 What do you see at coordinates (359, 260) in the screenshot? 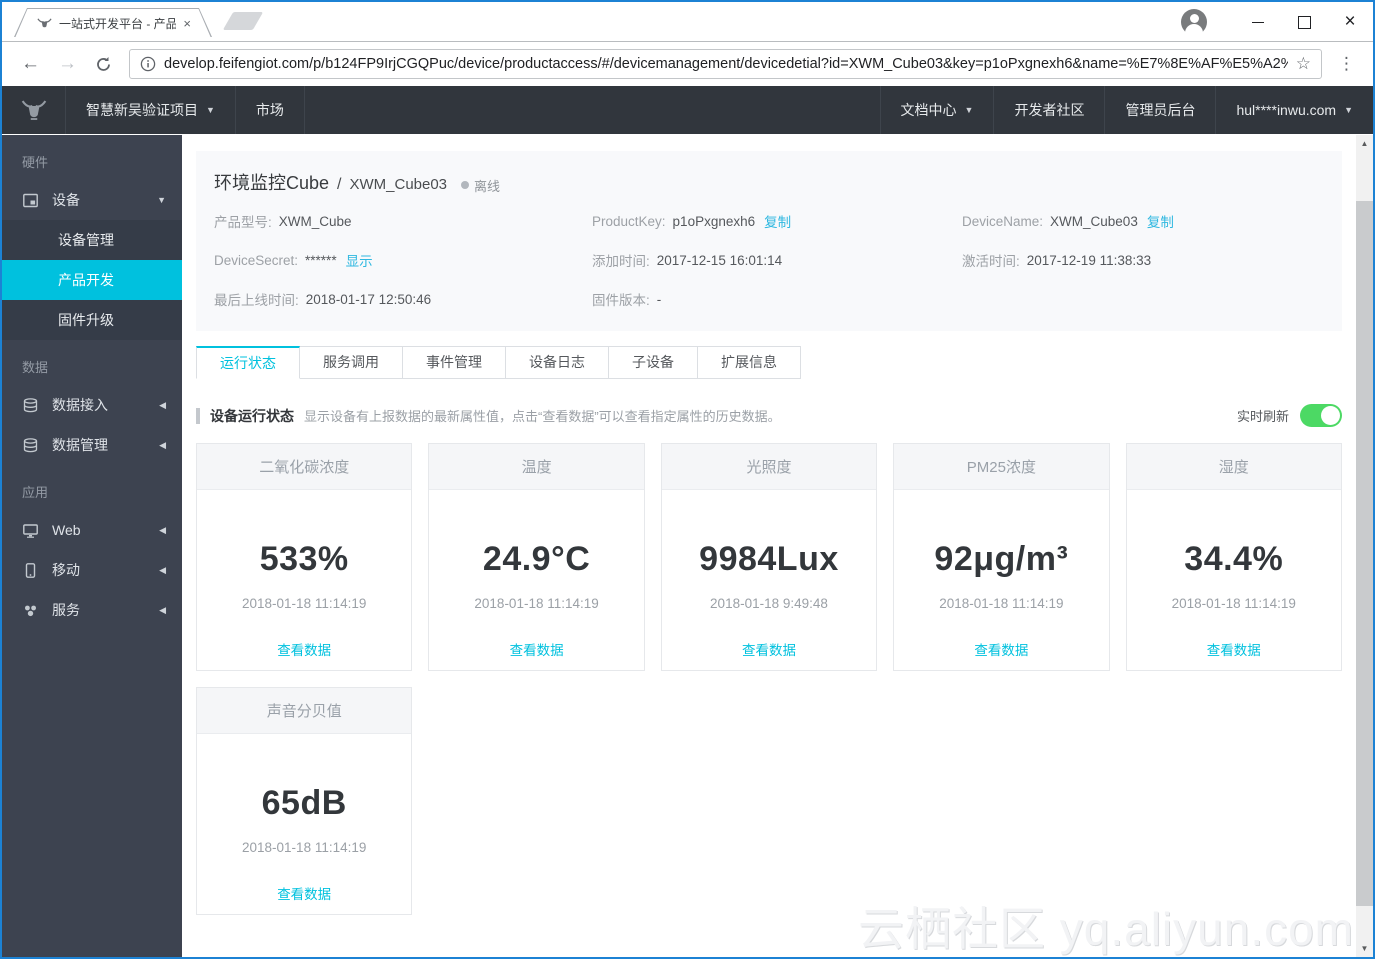
I see `show-secret-link: 显示` at bounding box center [359, 260].